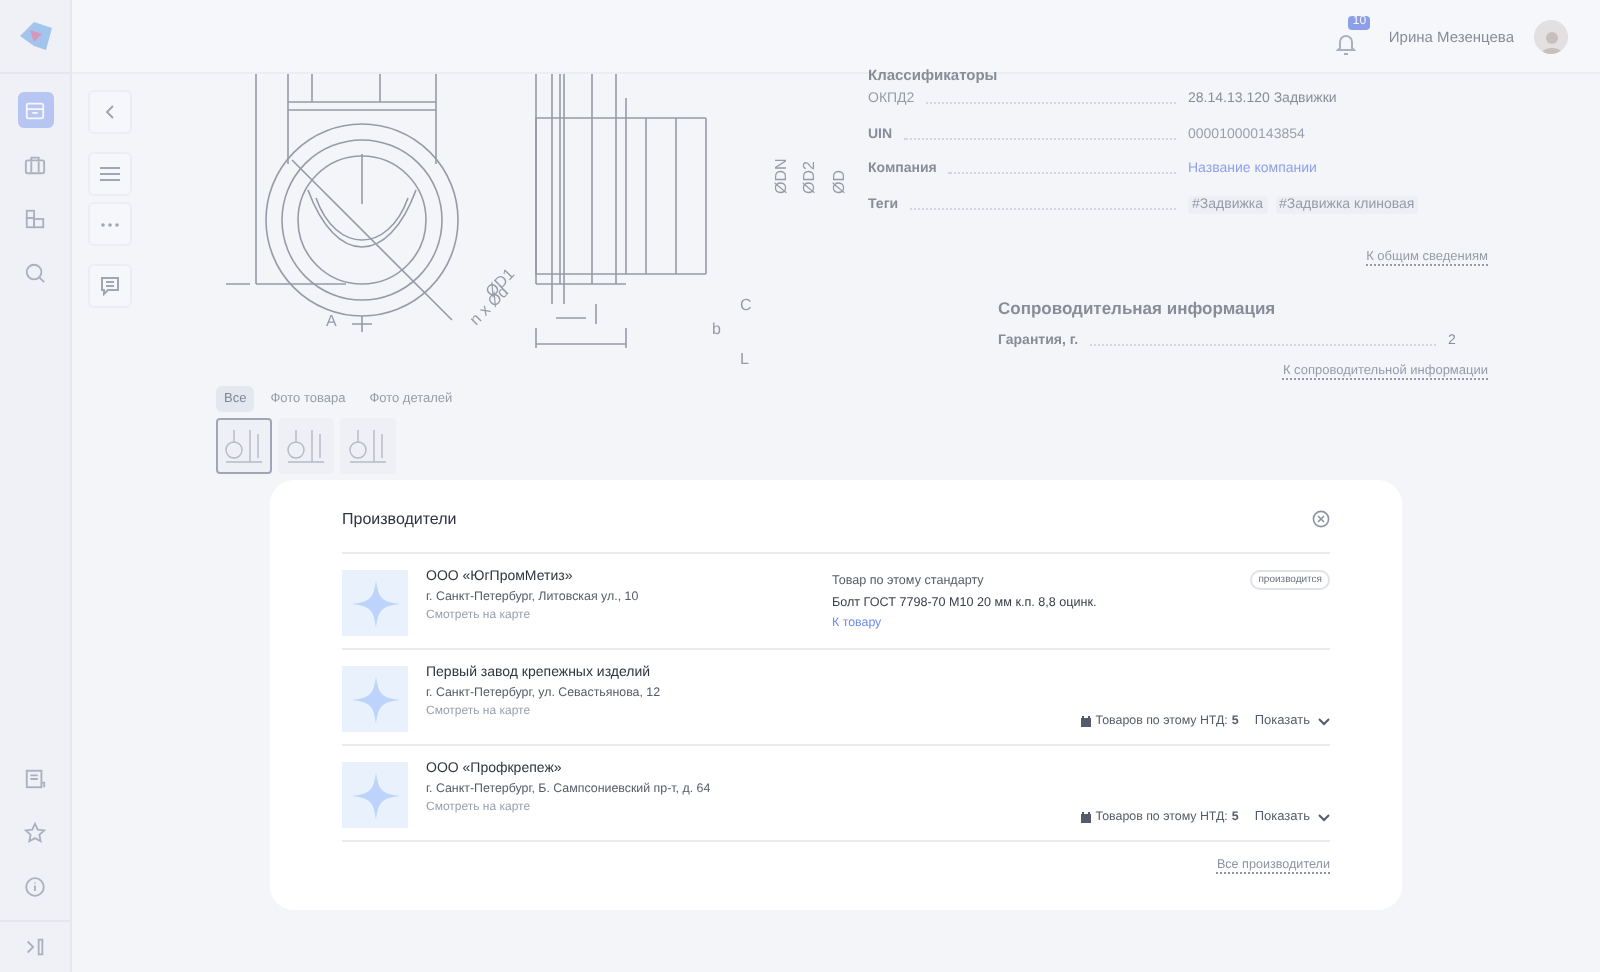  Describe the element at coordinates (1138, 308) in the screenshot. I see `section-title: Сопроводительная информация` at that location.